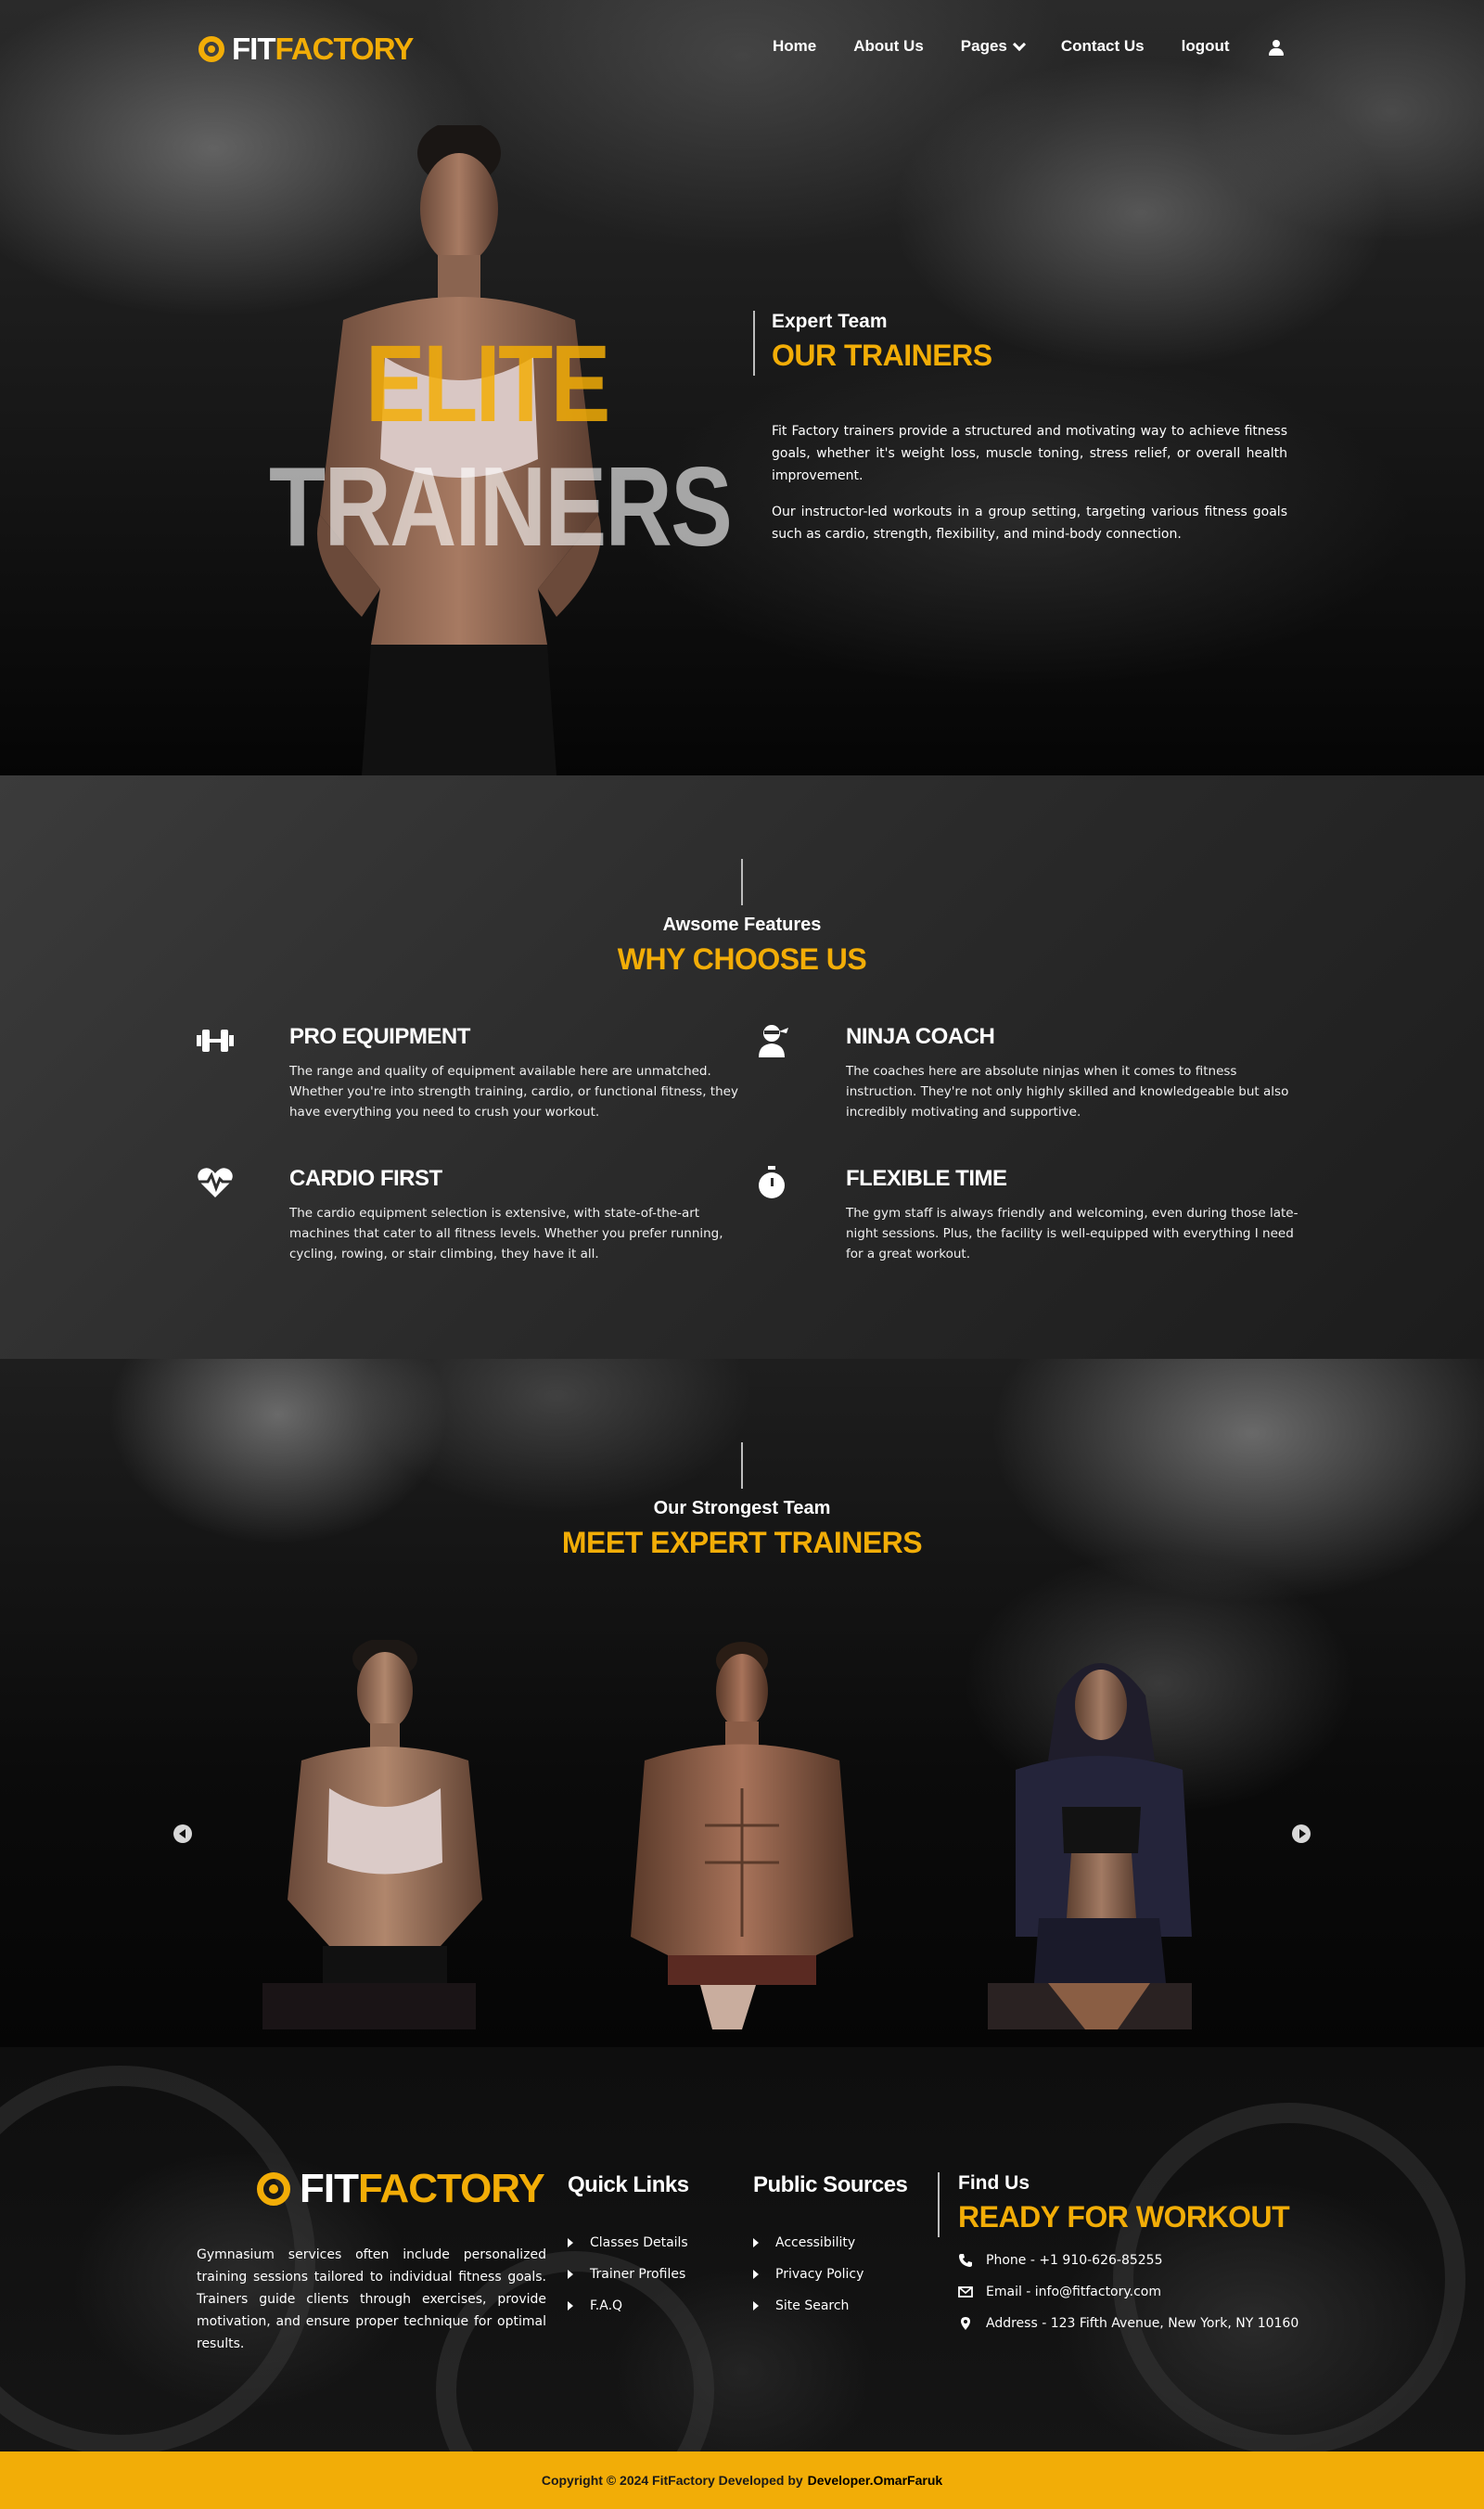 The image size is (1484, 2509). What do you see at coordinates (742, 925) in the screenshot?
I see `section-subtitle: Awsome Features` at bounding box center [742, 925].